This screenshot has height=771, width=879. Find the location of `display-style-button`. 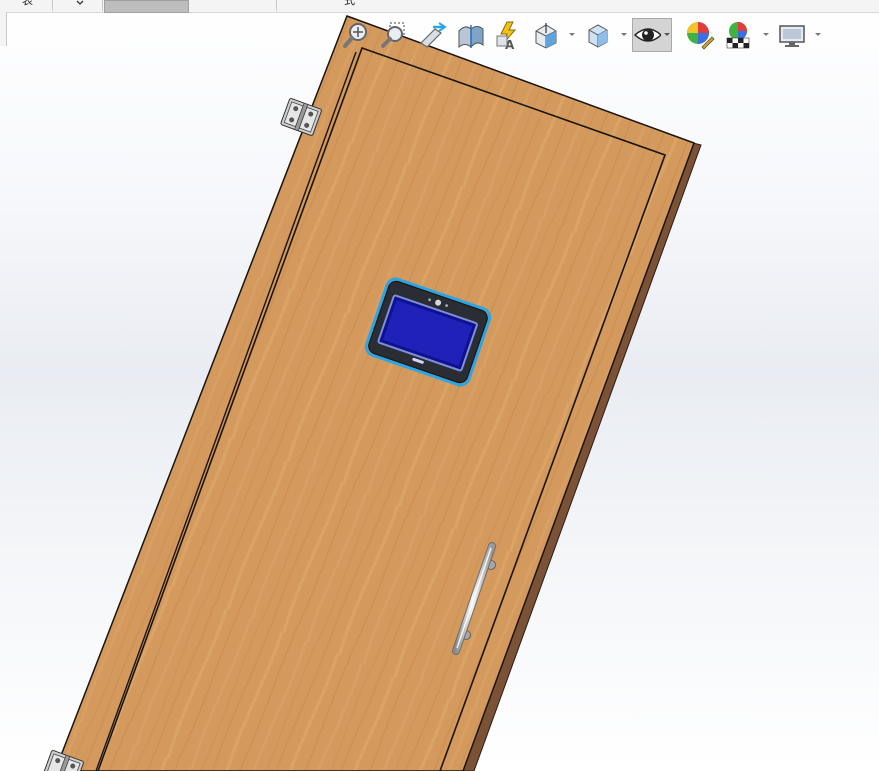

display-style-button is located at coordinates (598, 35).